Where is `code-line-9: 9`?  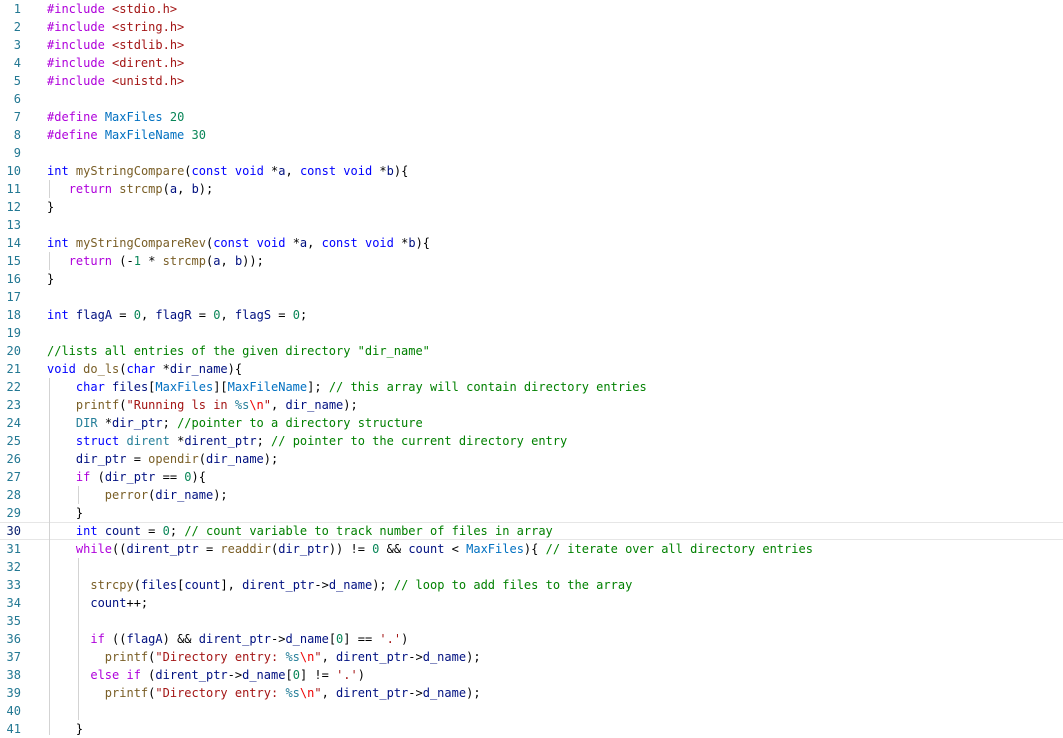 code-line-9: 9 is located at coordinates (531, 153).